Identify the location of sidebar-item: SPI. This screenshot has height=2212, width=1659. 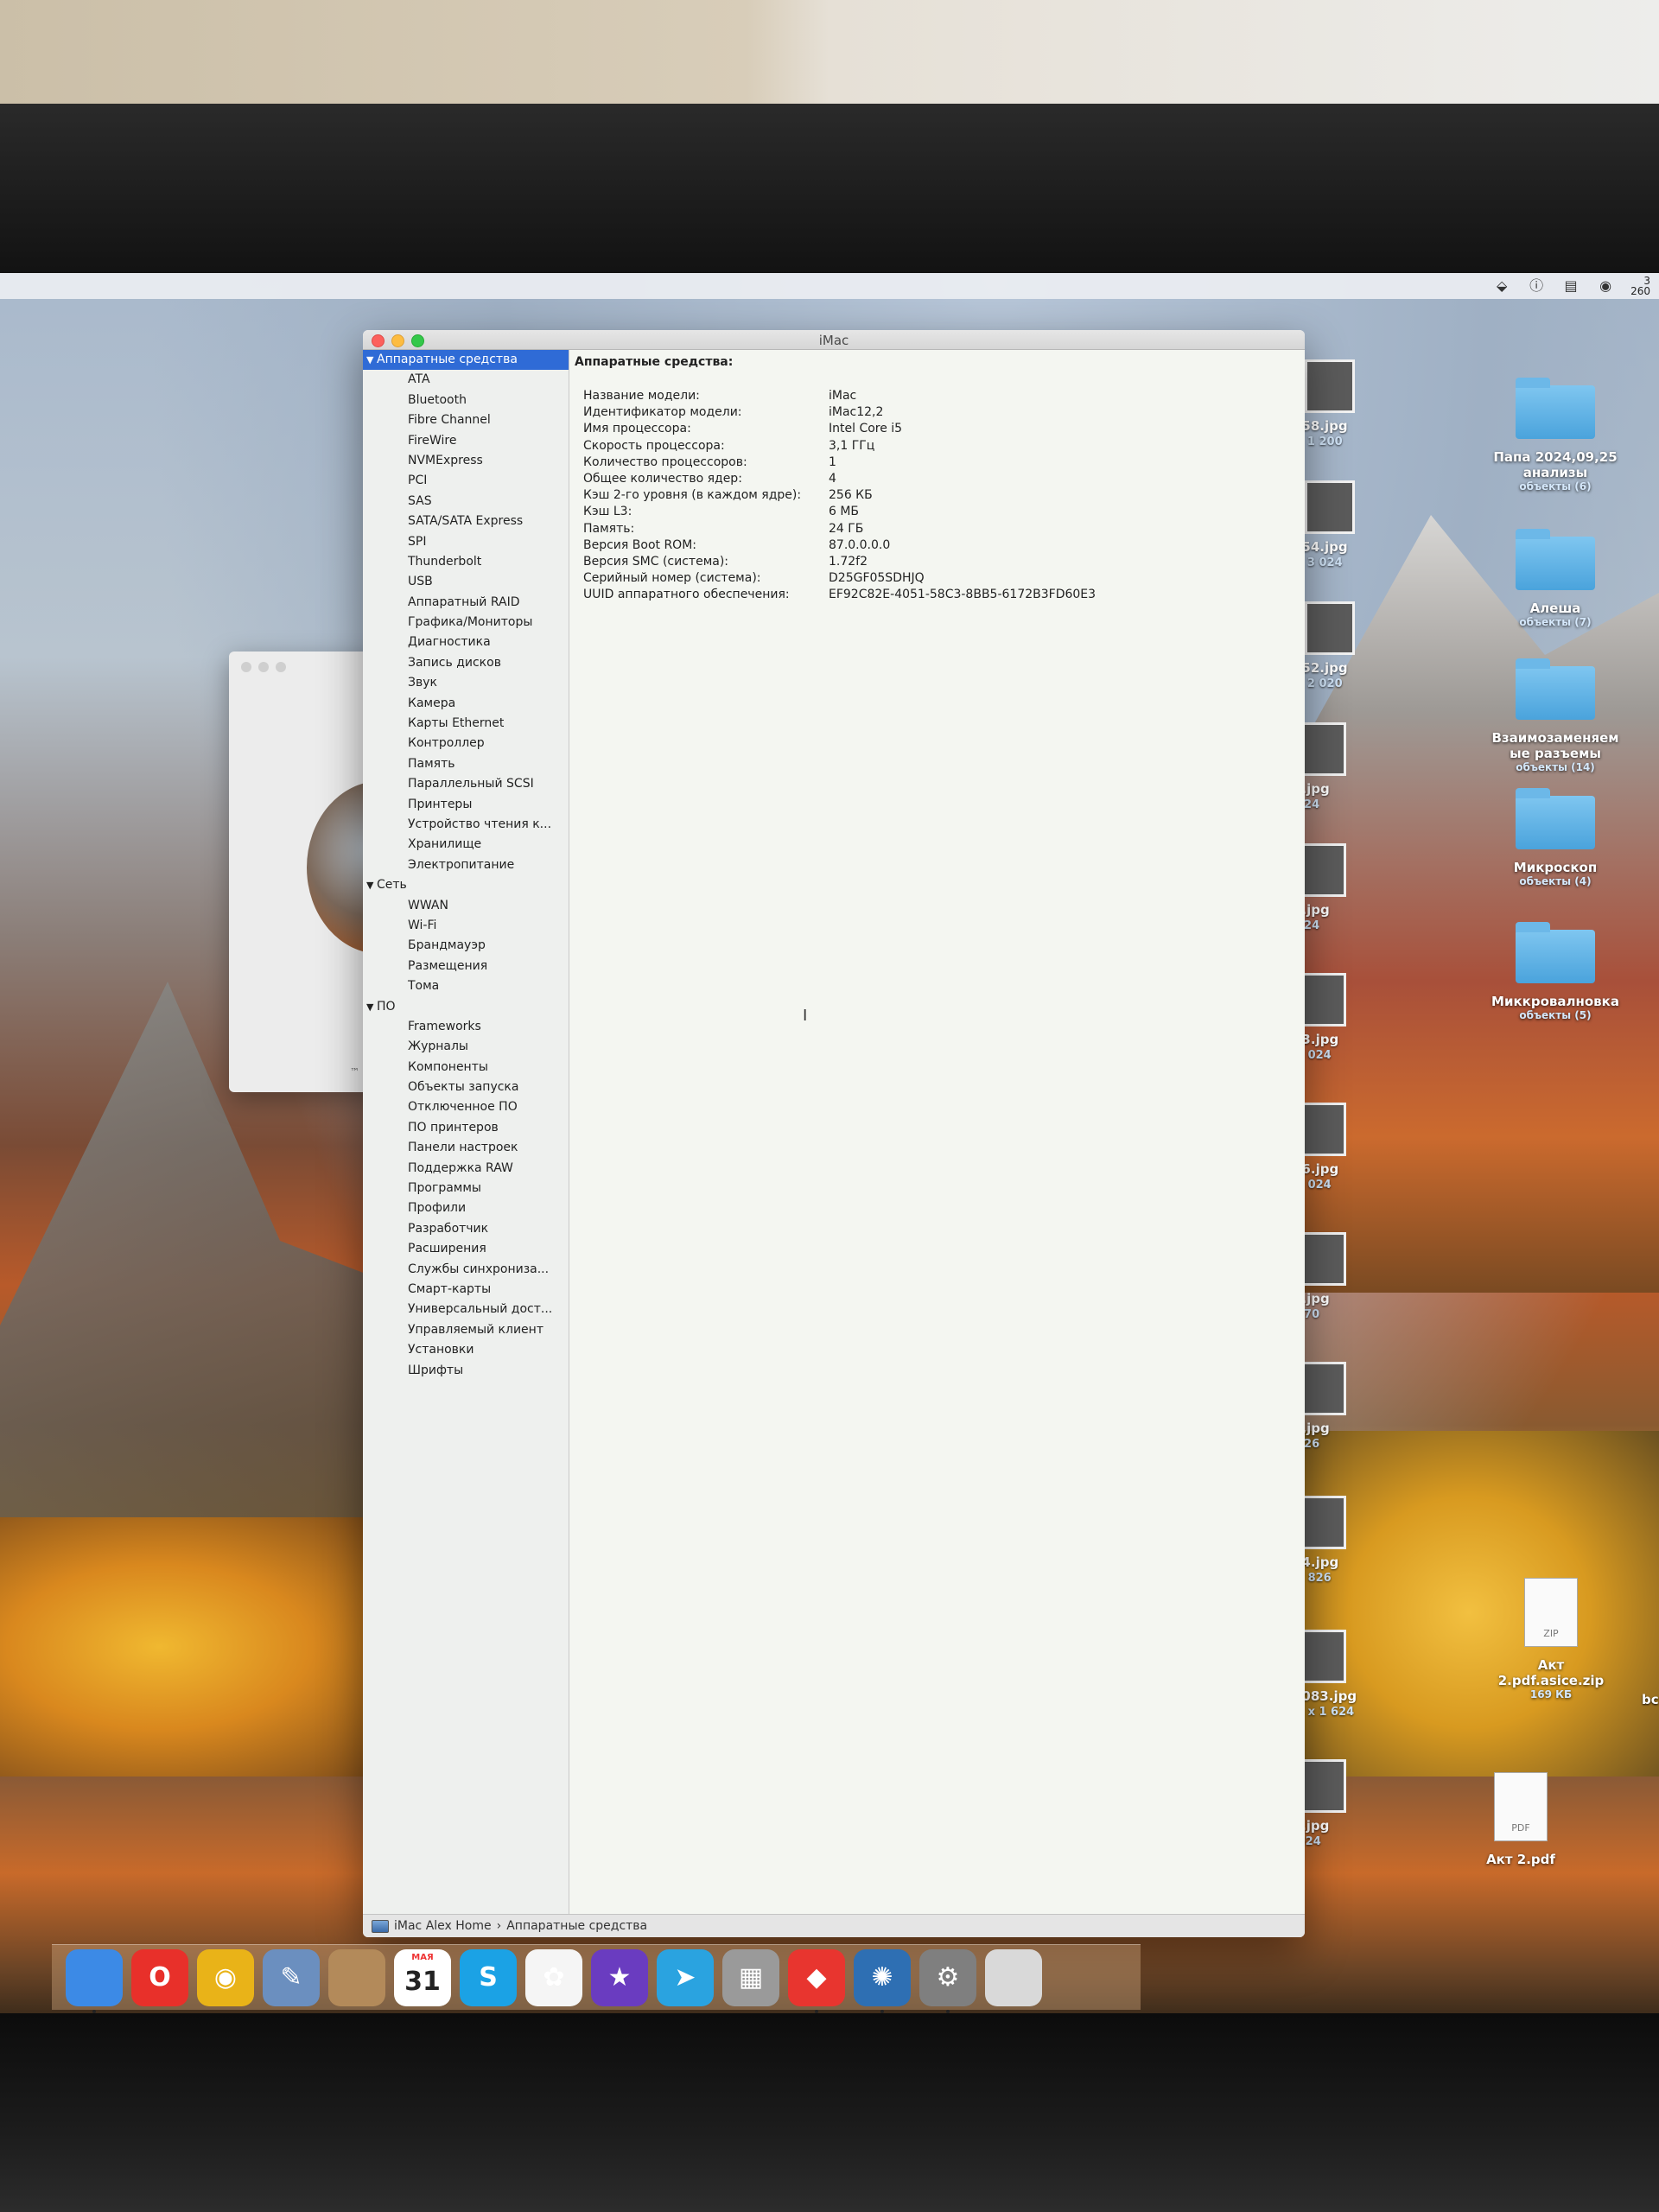
(466, 542).